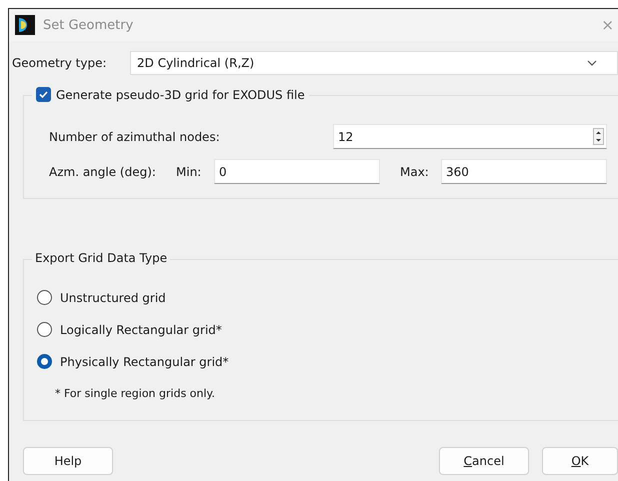 This screenshot has width=618, height=481. What do you see at coordinates (60, 63) in the screenshot?
I see `field-label: Geometry type:` at bounding box center [60, 63].